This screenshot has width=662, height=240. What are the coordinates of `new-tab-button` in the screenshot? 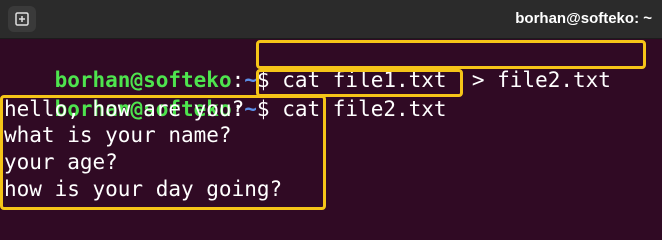 It's located at (22, 19).